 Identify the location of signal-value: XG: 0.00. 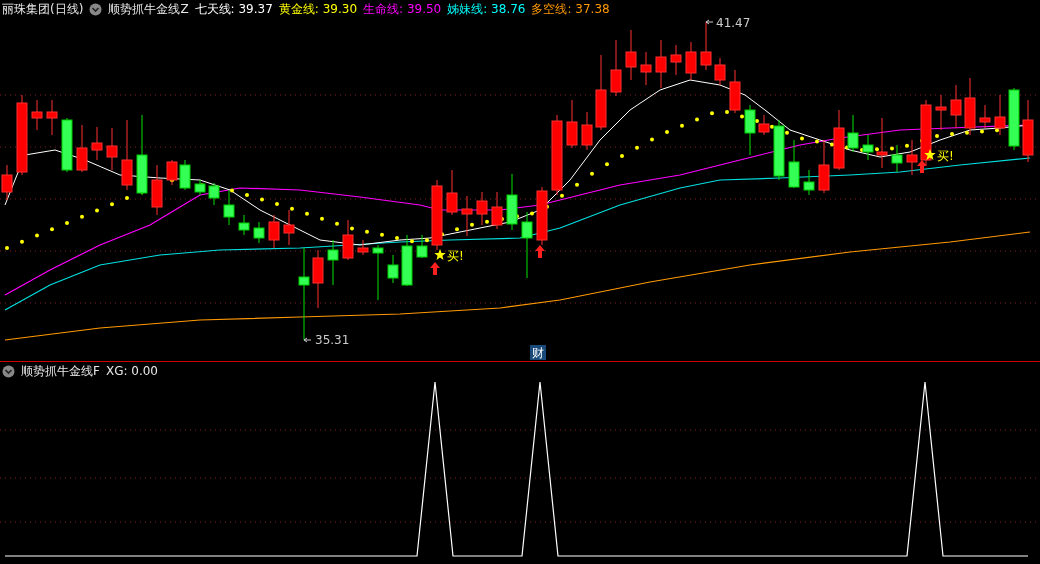
(131, 371).